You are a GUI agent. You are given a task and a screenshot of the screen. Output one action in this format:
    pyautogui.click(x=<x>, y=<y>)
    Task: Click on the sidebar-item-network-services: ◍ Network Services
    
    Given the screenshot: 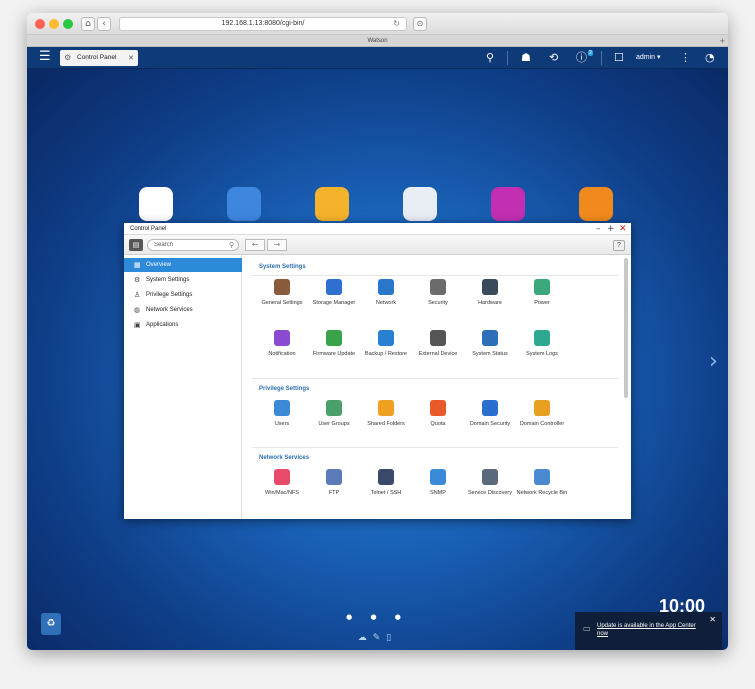 What is the action you would take?
    pyautogui.click(x=183, y=310)
    